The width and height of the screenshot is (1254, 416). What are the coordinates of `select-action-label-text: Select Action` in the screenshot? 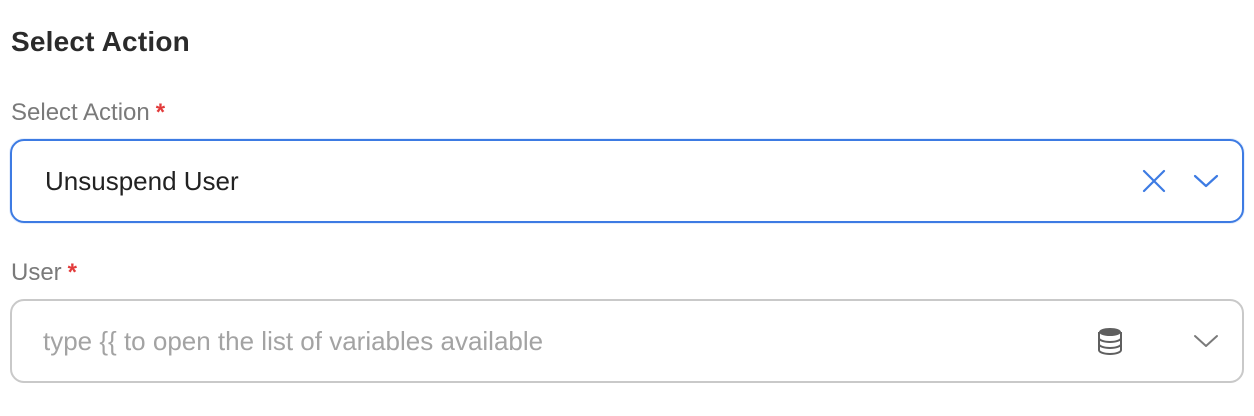 It's located at (80, 112).